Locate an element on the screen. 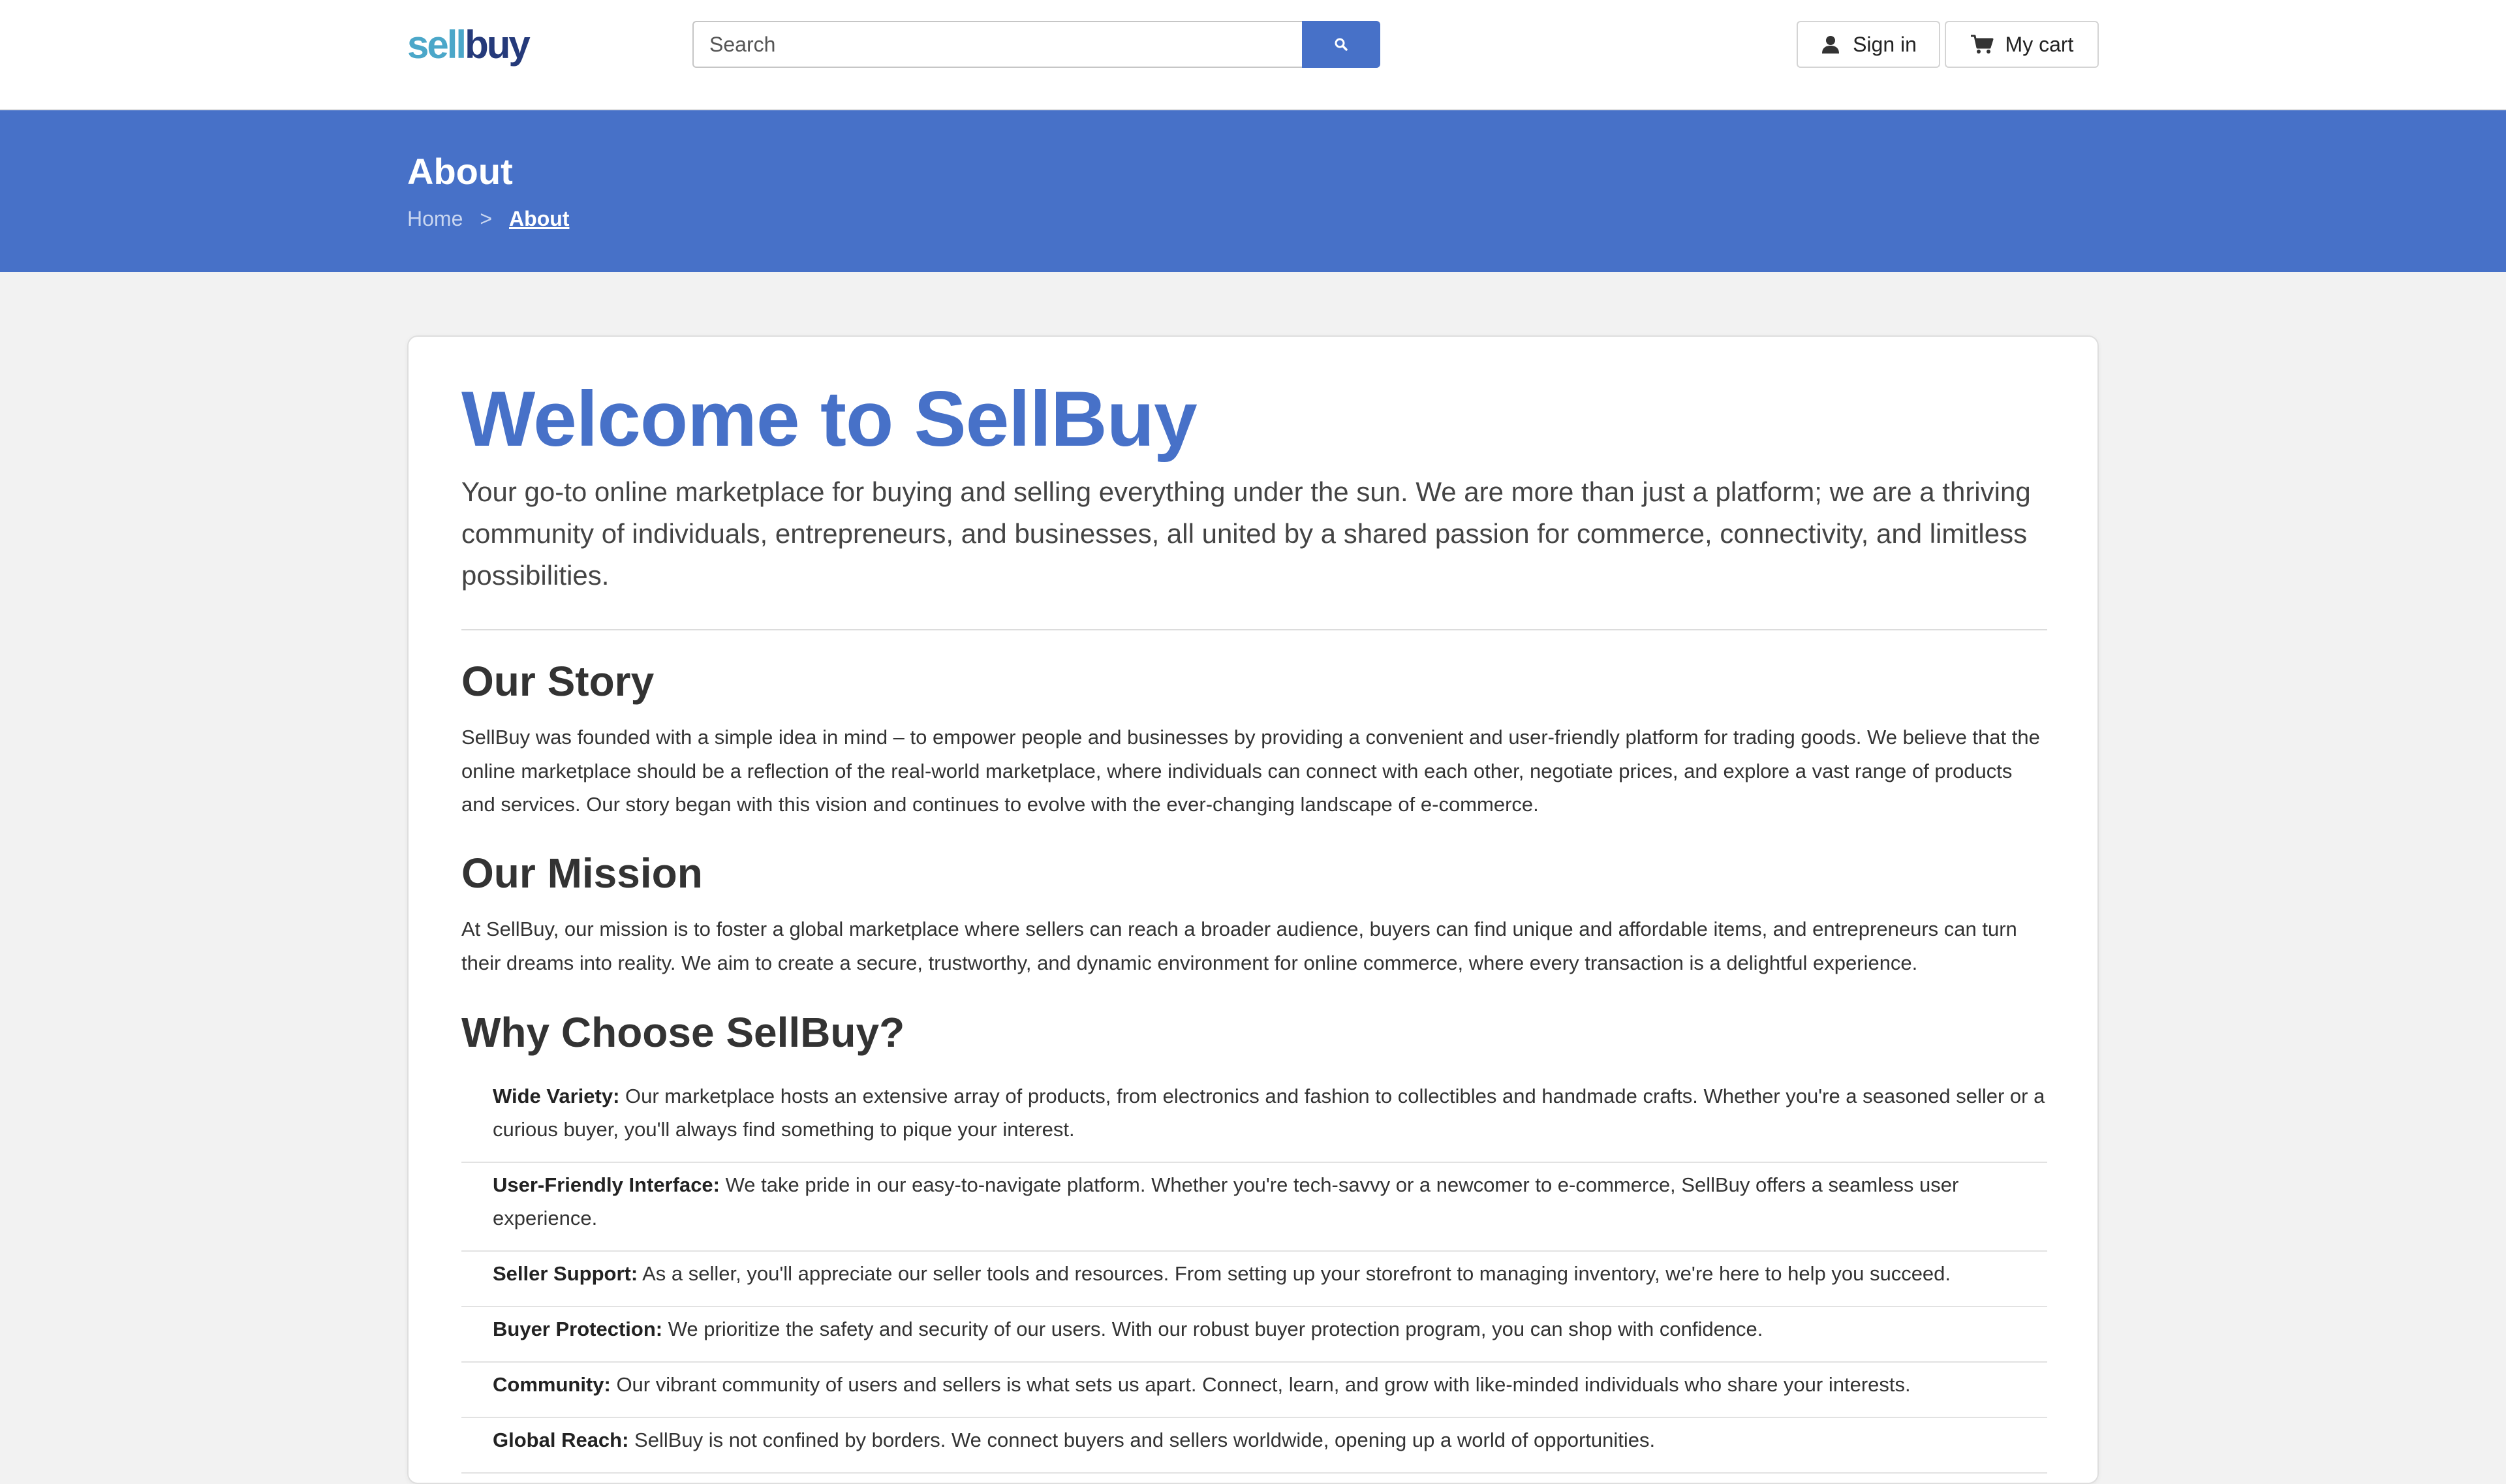 The width and height of the screenshot is (2506, 1484). my-cart-label: My cart is located at coordinates (2040, 44).